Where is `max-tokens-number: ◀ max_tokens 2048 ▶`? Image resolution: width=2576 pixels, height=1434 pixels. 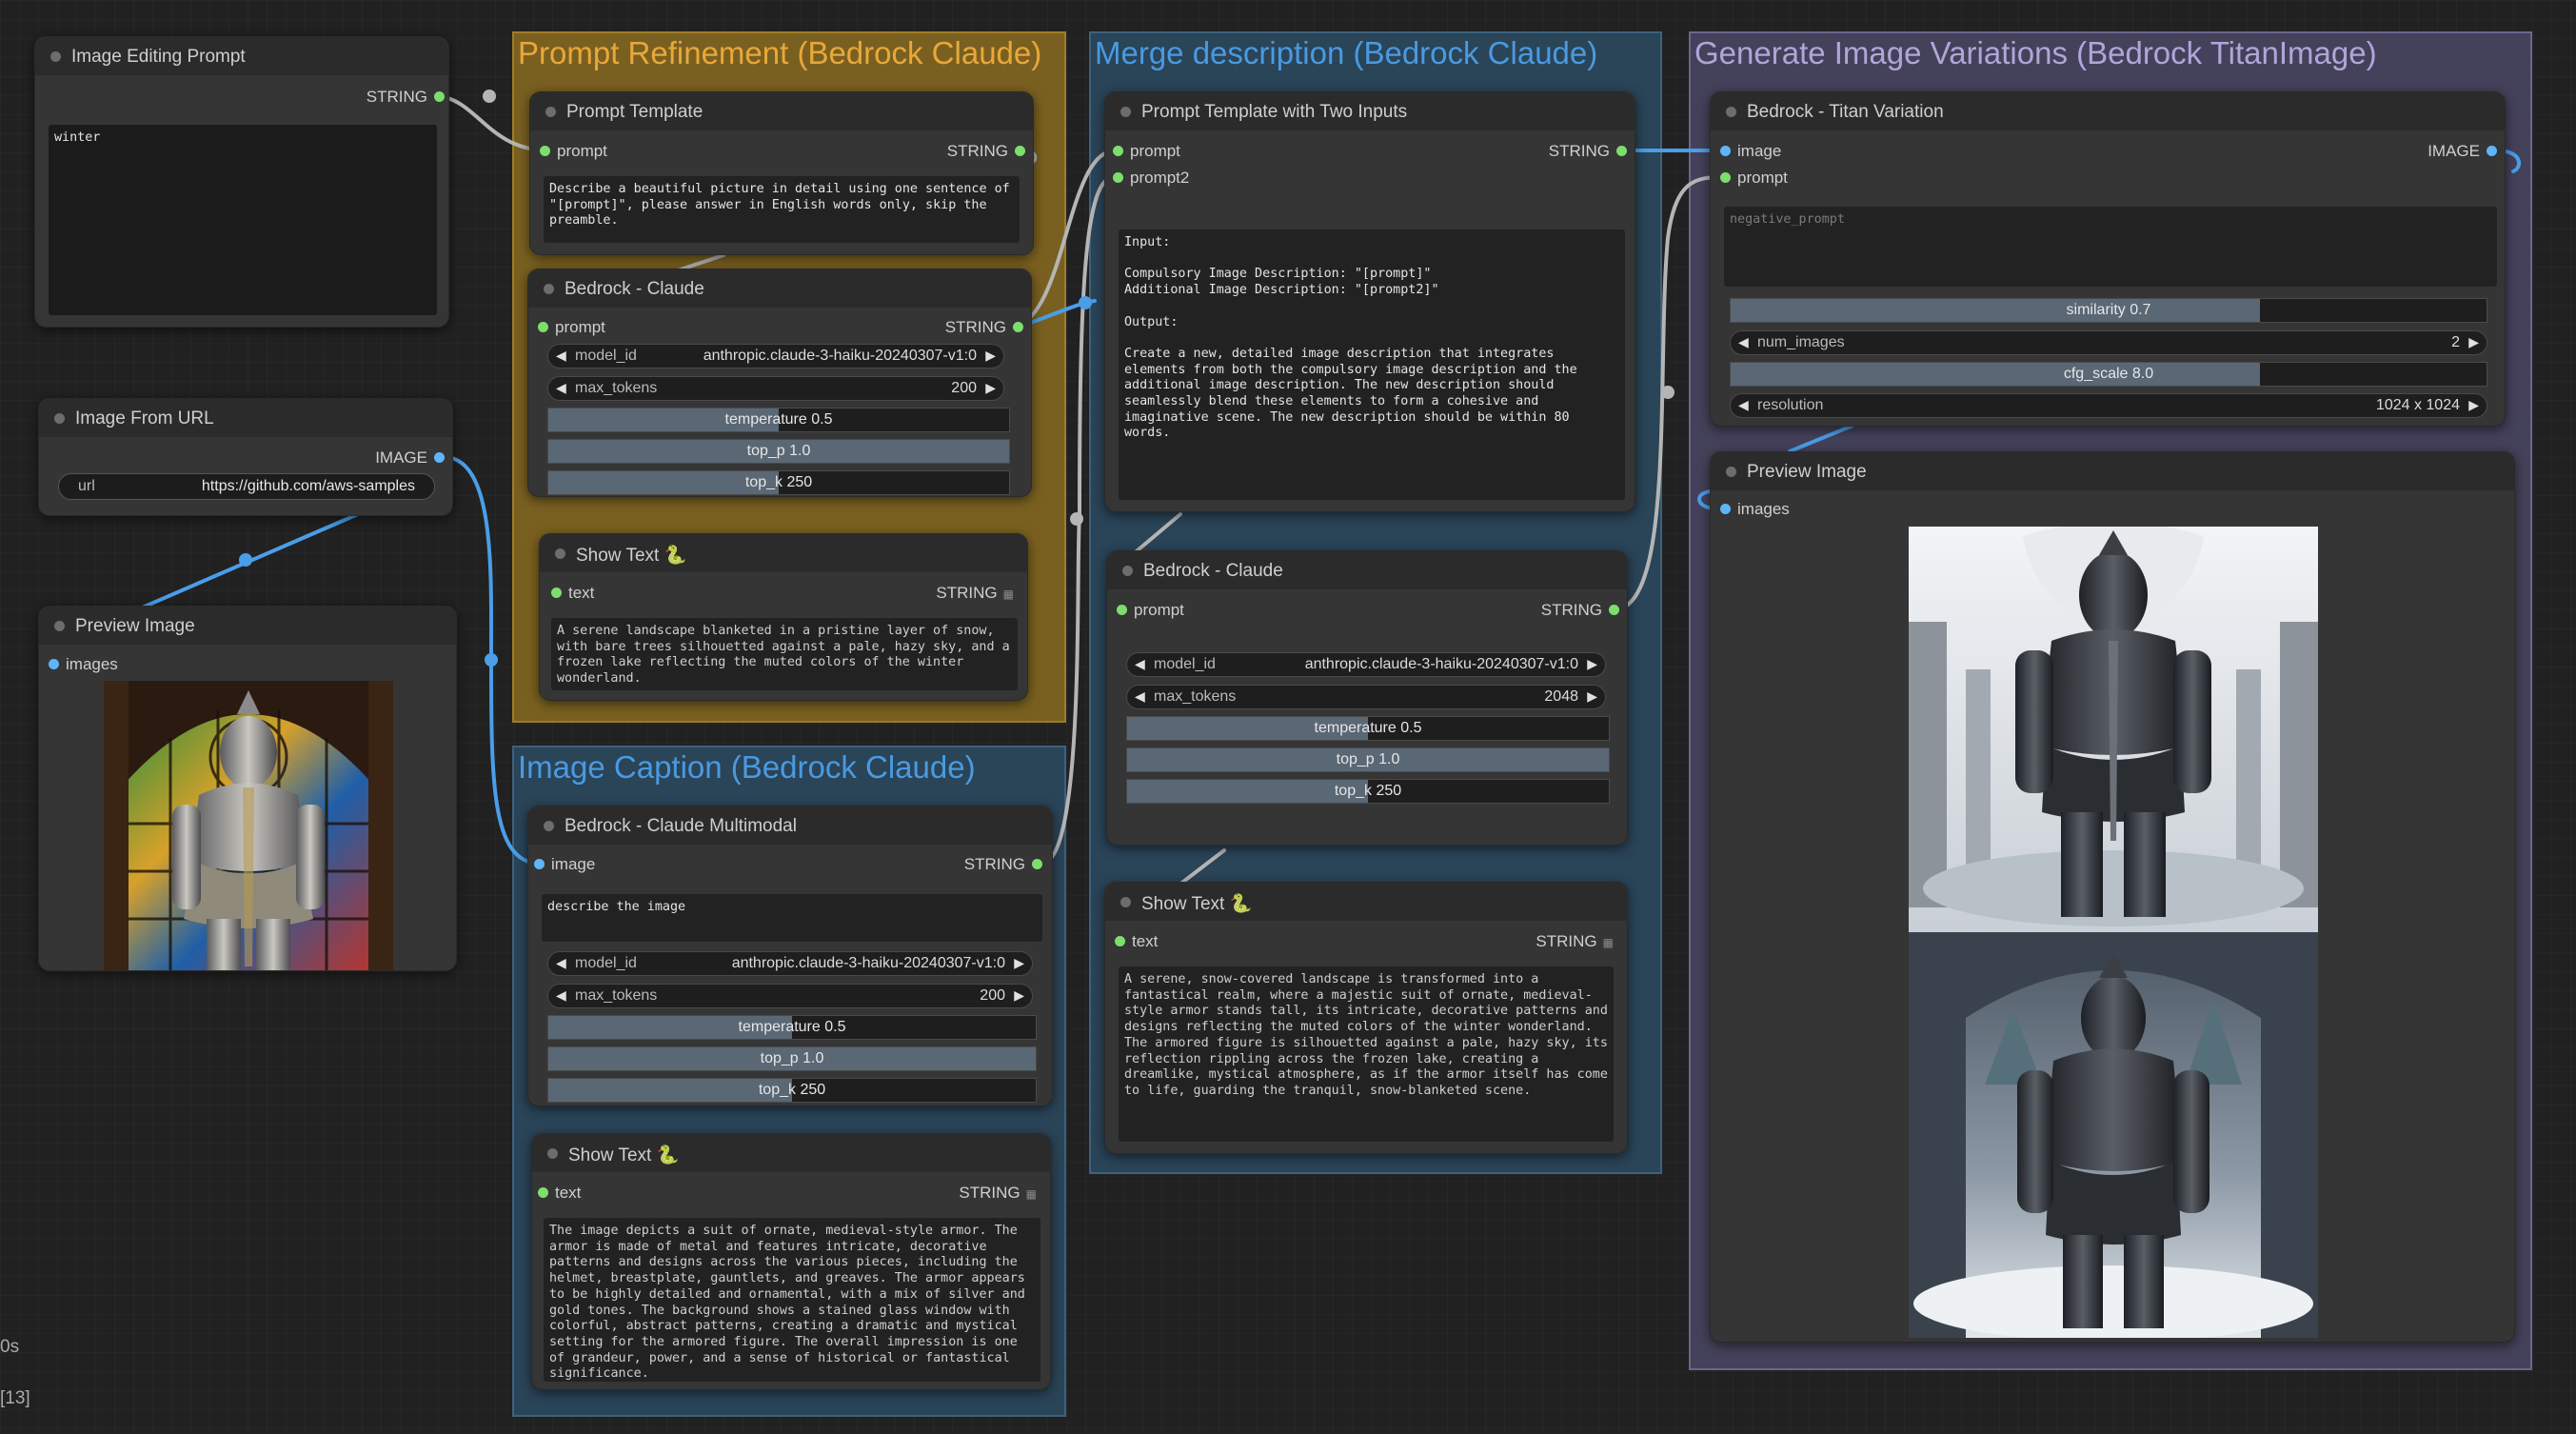 max-tokens-number: ◀ max_tokens 2048 ▶ is located at coordinates (1366, 697).